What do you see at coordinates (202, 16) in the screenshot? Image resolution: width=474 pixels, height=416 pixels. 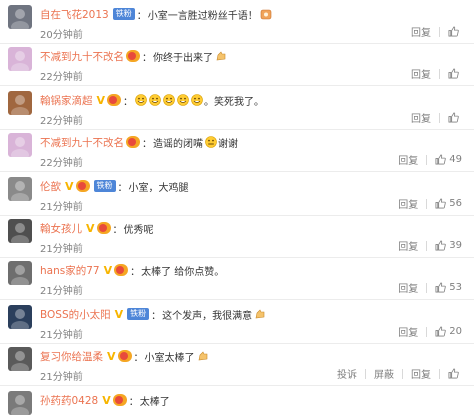 I see `comment-text: 小室一言胜过粉丝千语！` at bounding box center [202, 16].